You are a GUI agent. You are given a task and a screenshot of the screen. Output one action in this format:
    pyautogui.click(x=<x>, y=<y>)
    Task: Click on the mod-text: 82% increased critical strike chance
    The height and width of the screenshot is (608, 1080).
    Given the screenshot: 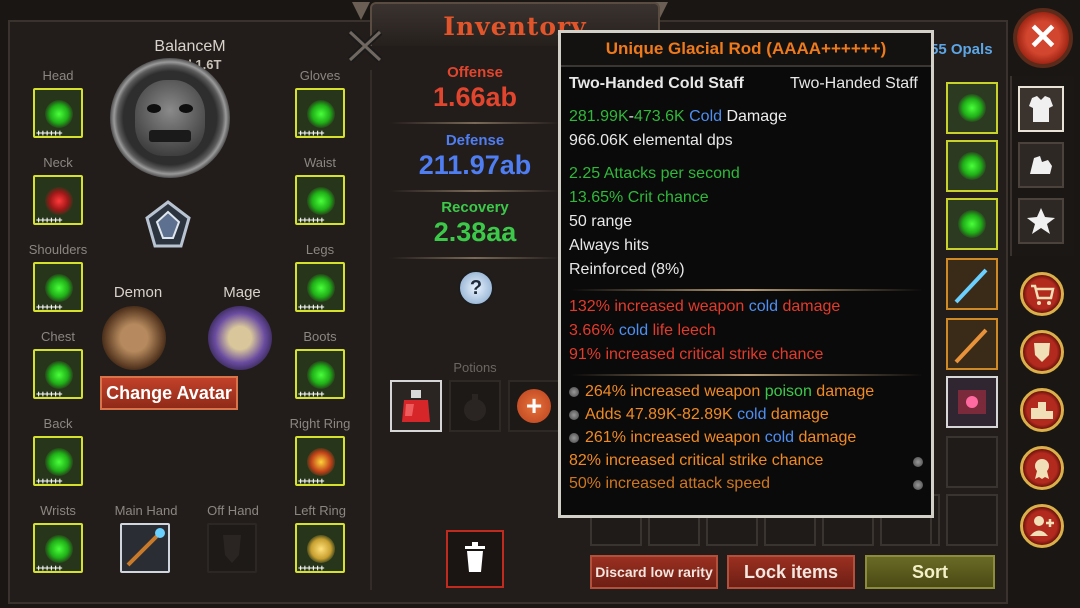 What is the action you would take?
    pyautogui.click(x=696, y=460)
    